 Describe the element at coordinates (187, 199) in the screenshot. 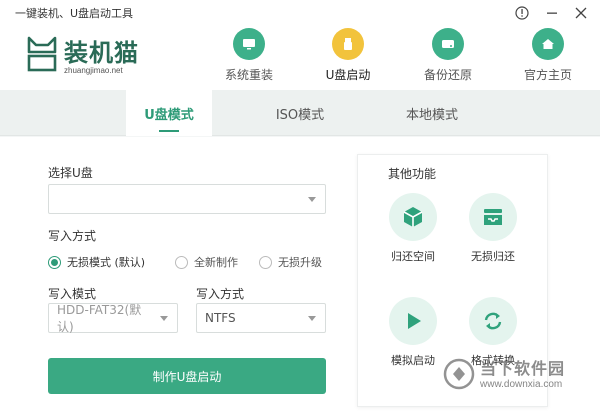

I see `usb-drive-select` at that location.